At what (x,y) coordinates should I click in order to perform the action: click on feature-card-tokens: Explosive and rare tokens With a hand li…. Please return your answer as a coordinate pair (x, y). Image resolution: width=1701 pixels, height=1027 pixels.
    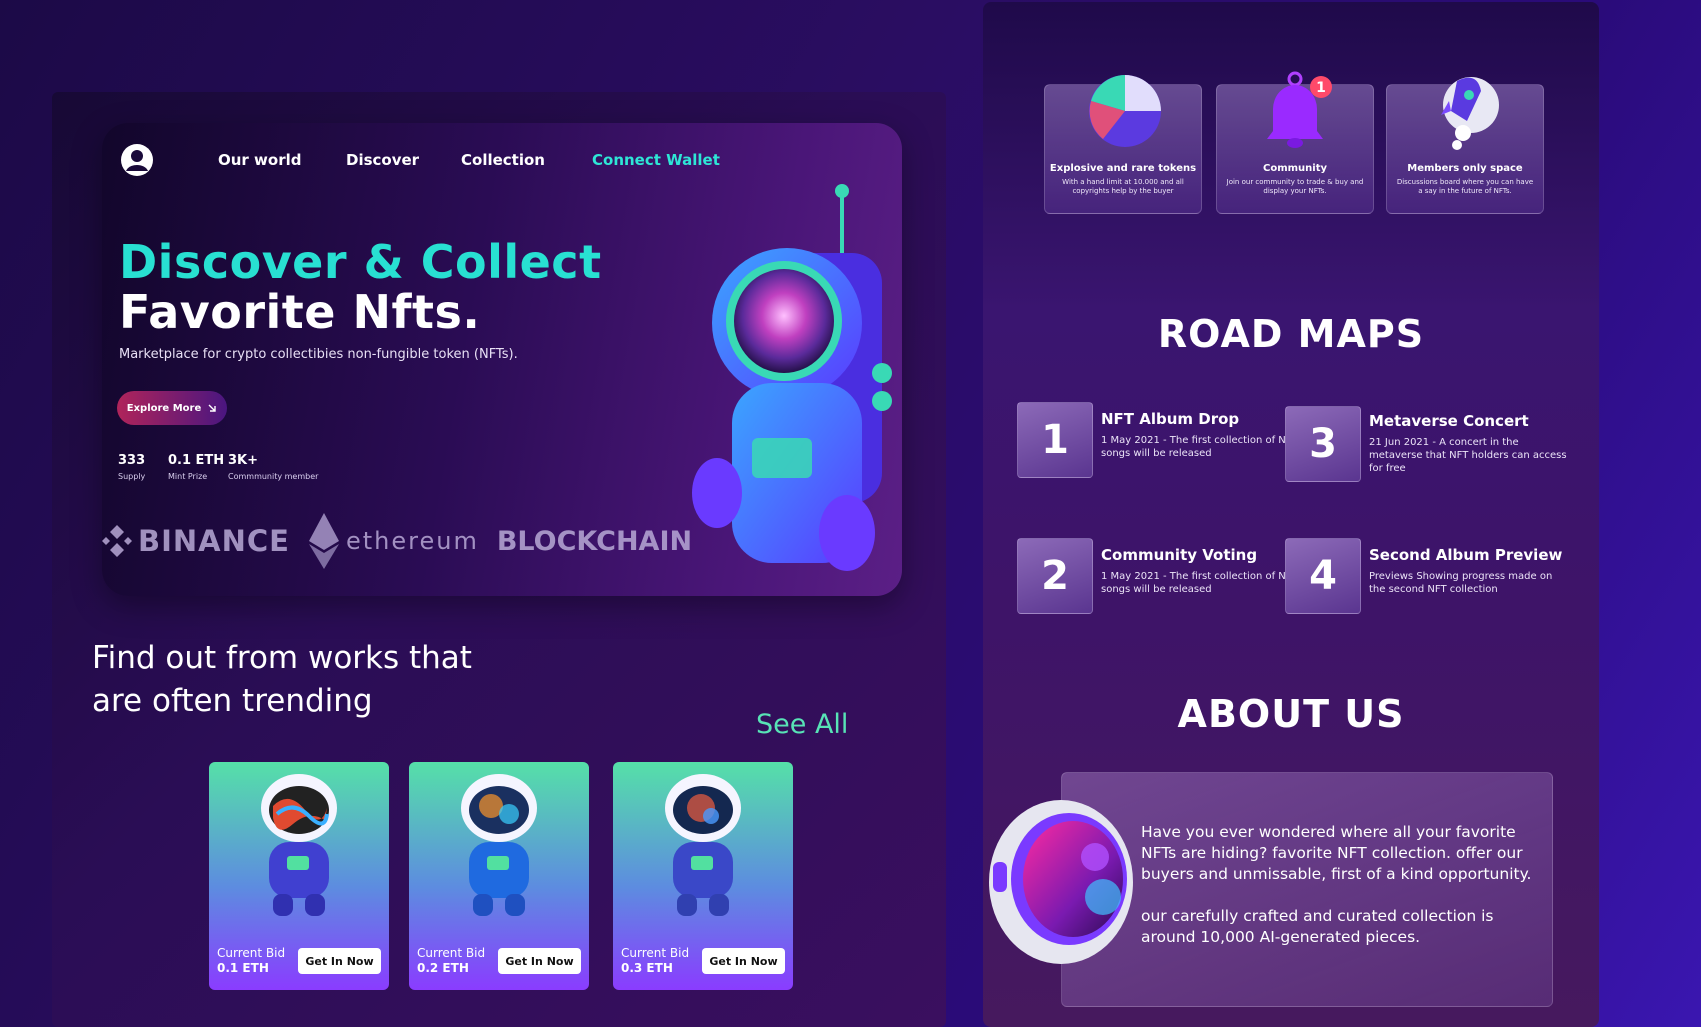
    Looking at the image, I should click on (1123, 144).